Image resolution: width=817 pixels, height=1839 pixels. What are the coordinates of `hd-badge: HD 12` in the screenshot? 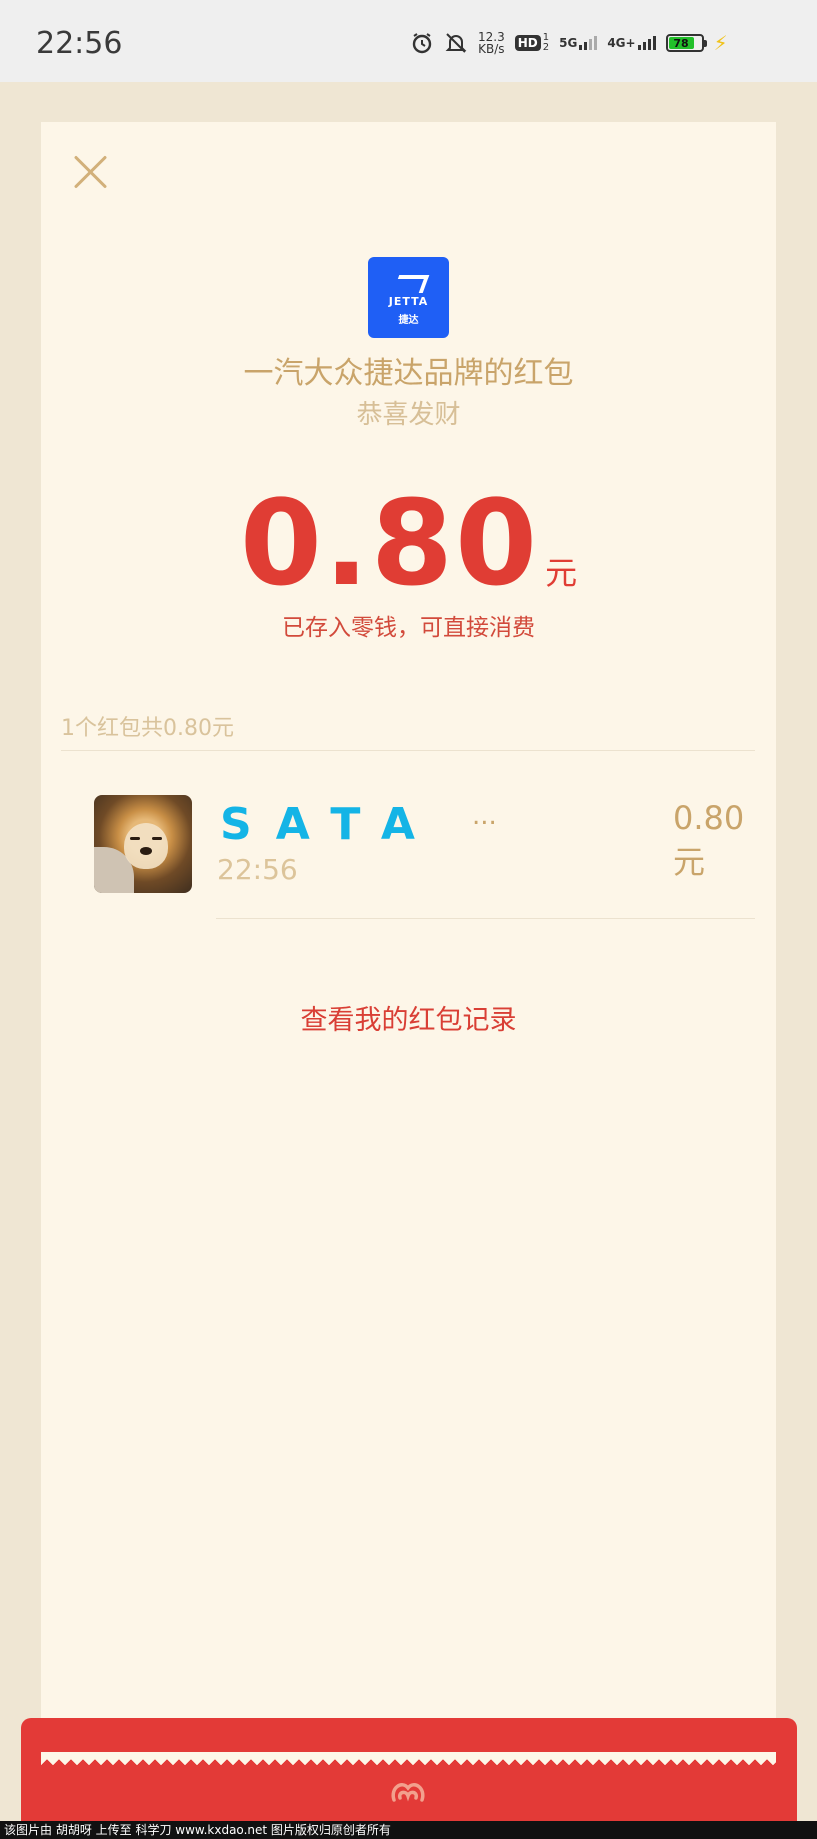 It's located at (531, 43).